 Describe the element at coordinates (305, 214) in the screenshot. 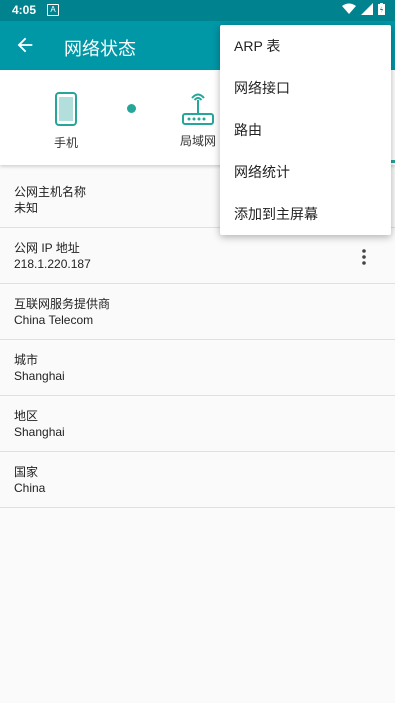

I see `menu-item-add-to-home: 添加到主屏幕` at that location.